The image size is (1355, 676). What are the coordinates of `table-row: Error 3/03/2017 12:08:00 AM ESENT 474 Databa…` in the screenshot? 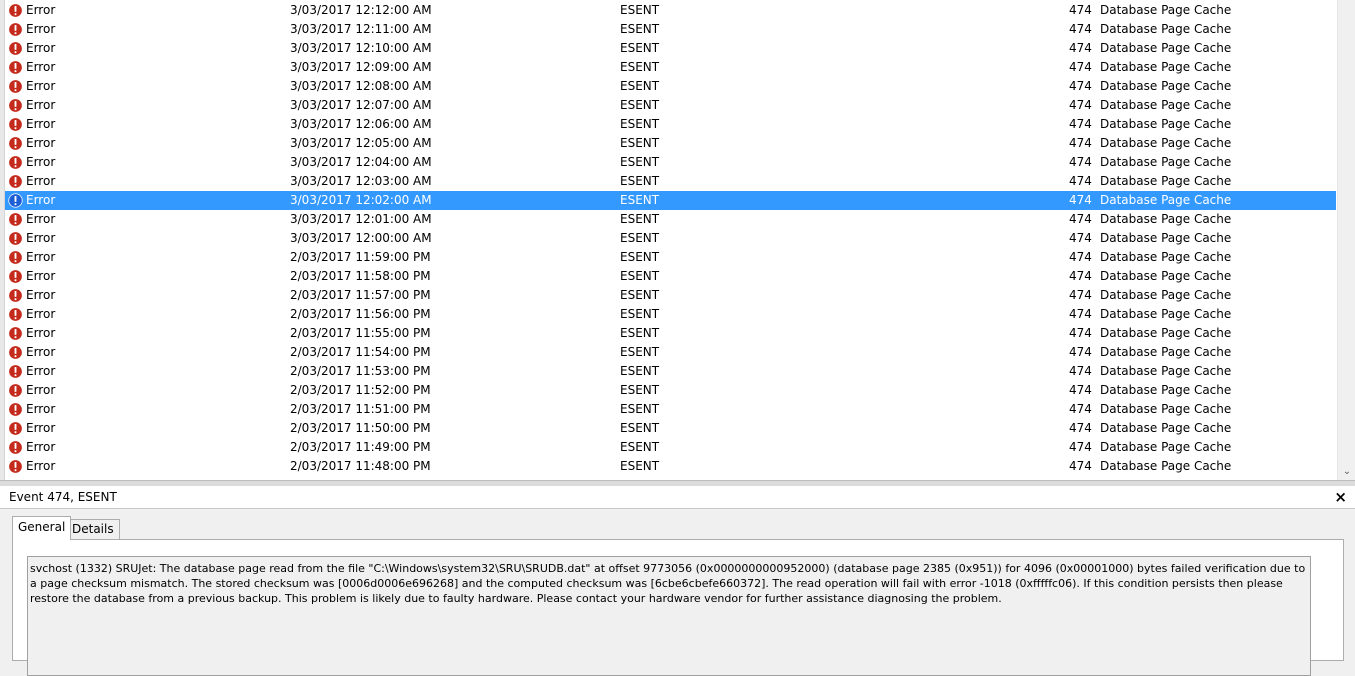 It's located at (670, 86).